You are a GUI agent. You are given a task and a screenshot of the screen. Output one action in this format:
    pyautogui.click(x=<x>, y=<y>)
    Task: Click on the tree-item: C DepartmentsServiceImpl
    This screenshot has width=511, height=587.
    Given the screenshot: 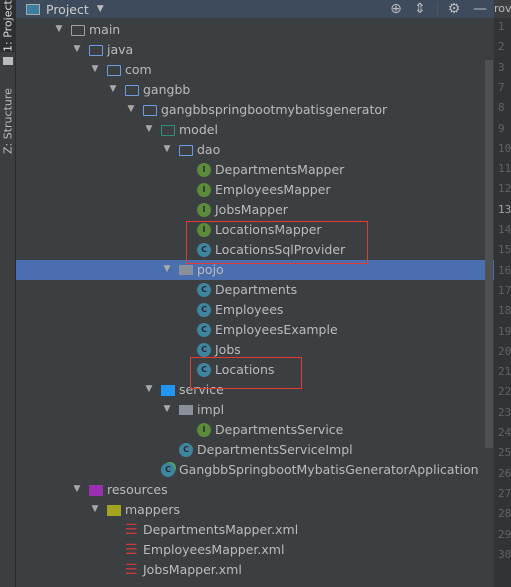 What is the action you would take?
    pyautogui.click(x=255, y=450)
    